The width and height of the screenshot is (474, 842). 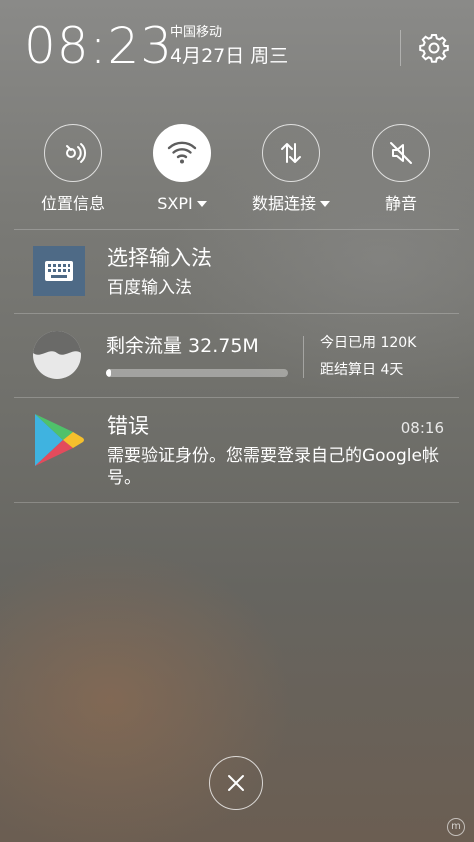 I want to click on gear-icon, so click(x=434, y=48).